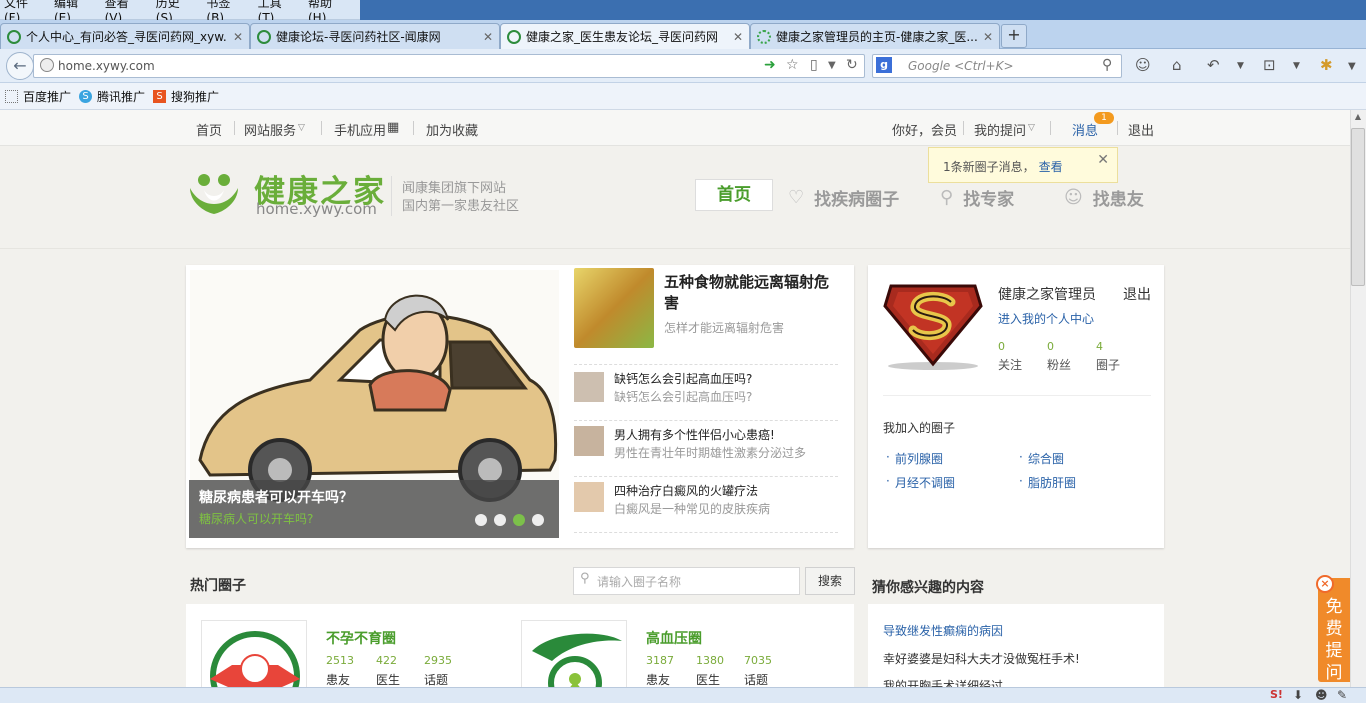 The width and height of the screenshot is (1366, 703). I want to click on slider-subtitle: 糖尿病人可以开车吗?, so click(256, 518).